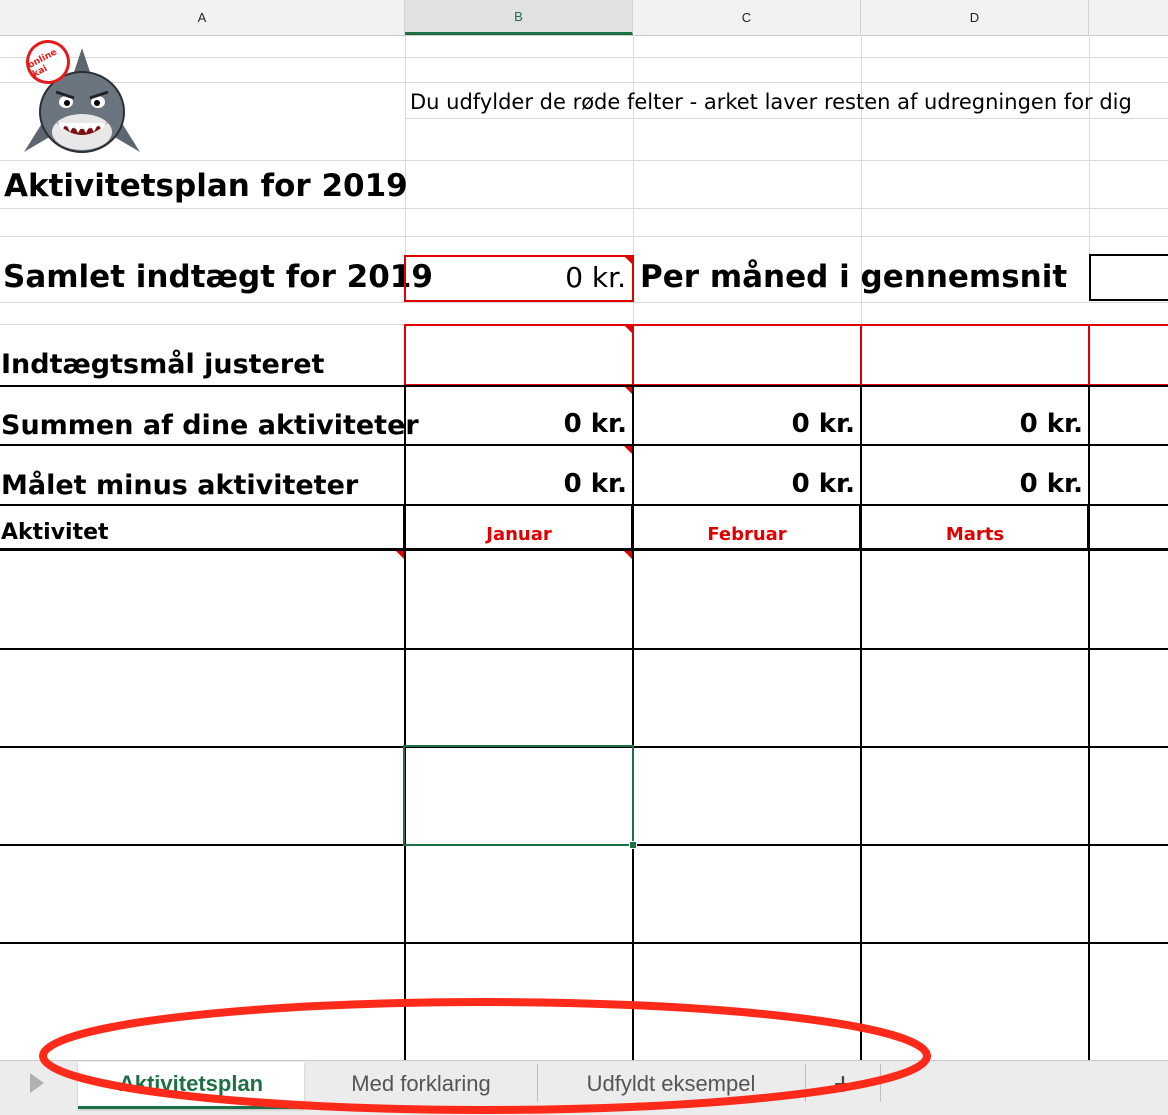  What do you see at coordinates (972, 424) in the screenshot?
I see `activities-sum-mar: 0 kr.` at bounding box center [972, 424].